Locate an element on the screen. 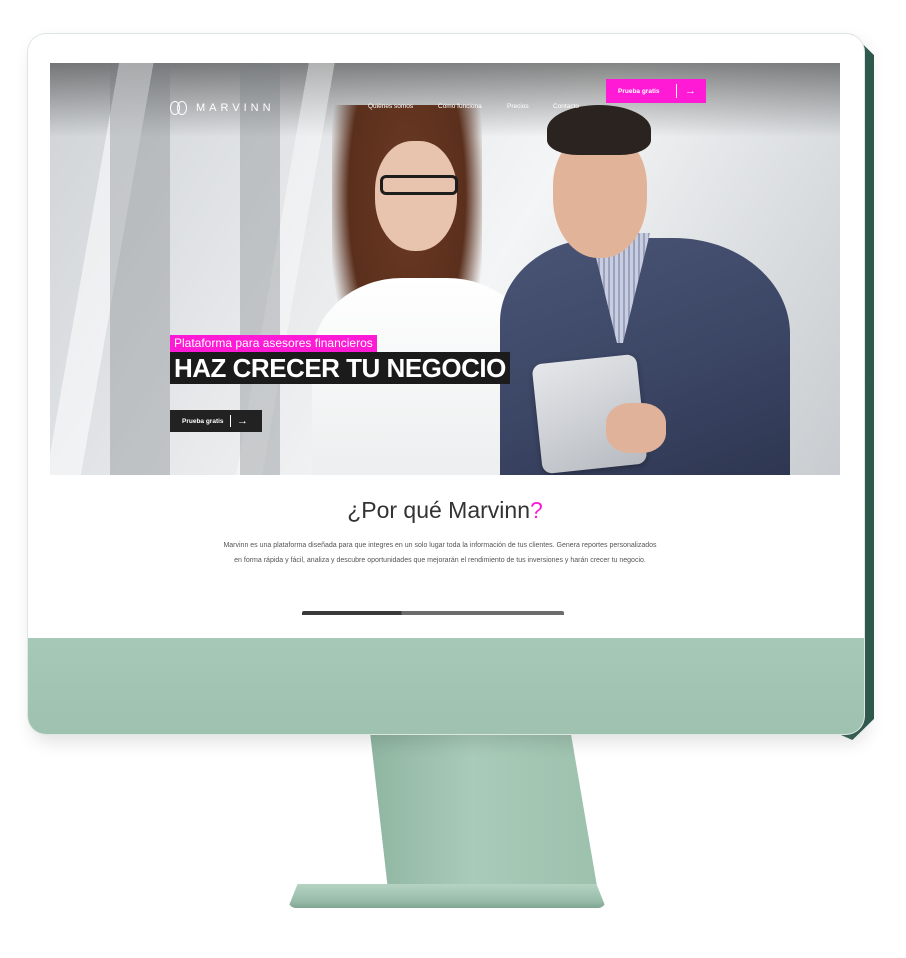 The width and height of the screenshot is (906, 958). nav-free-trial-button: Prueba gratis → is located at coordinates (656, 91).